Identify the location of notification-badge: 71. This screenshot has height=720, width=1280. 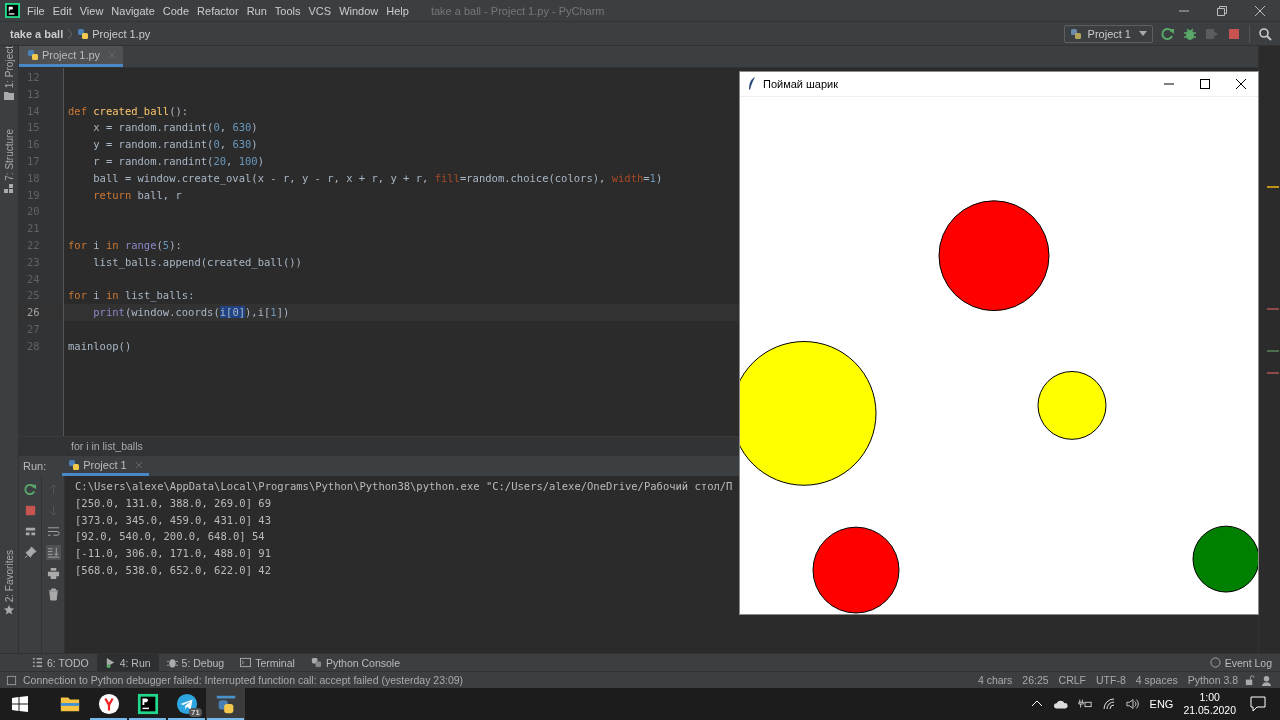
(195, 712).